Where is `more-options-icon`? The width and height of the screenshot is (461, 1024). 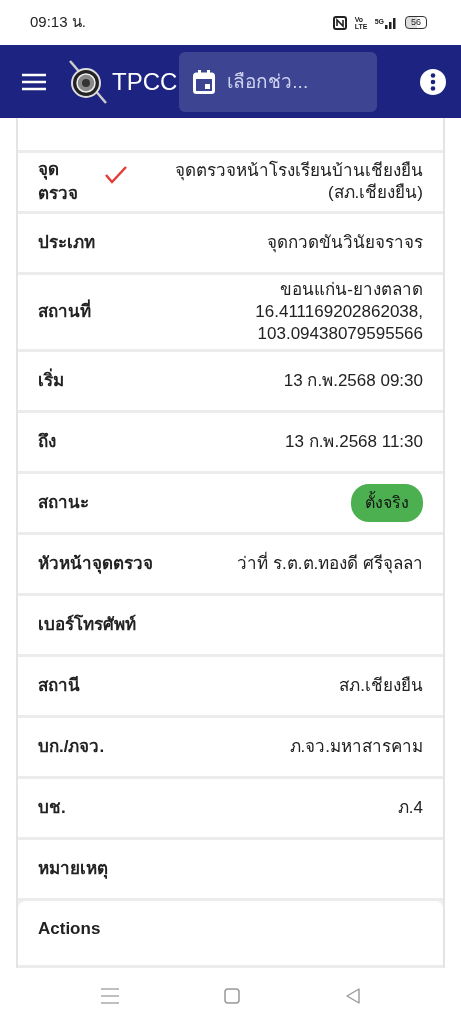
more-options-icon is located at coordinates (433, 81).